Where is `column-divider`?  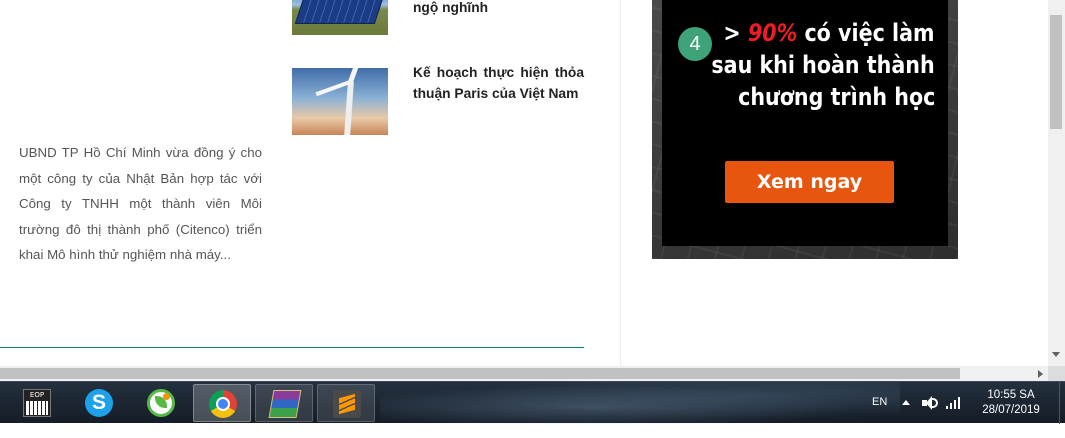 column-divider is located at coordinates (620, 183).